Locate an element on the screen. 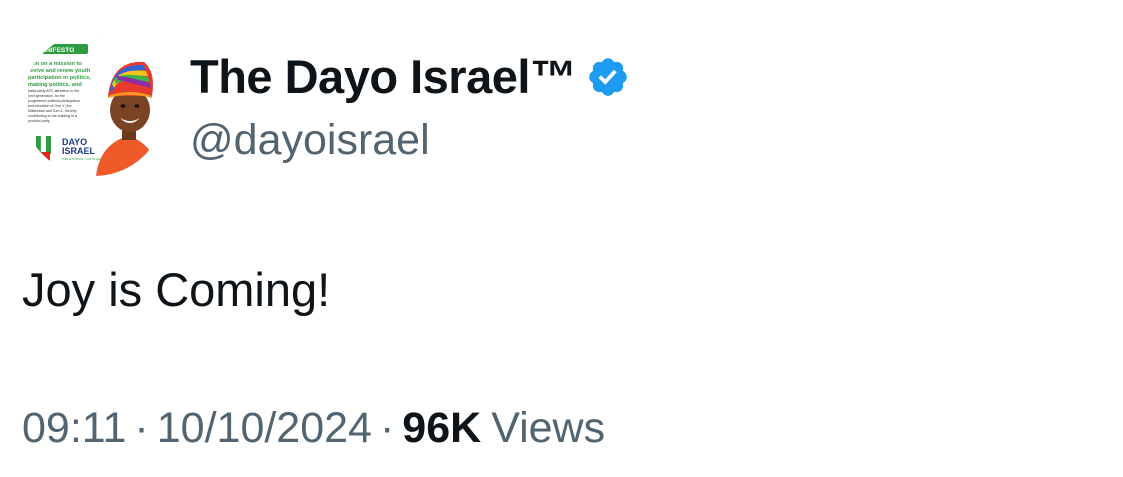 The width and height of the screenshot is (1123, 477). author-handle: @dayoisrael is located at coordinates (410, 140).